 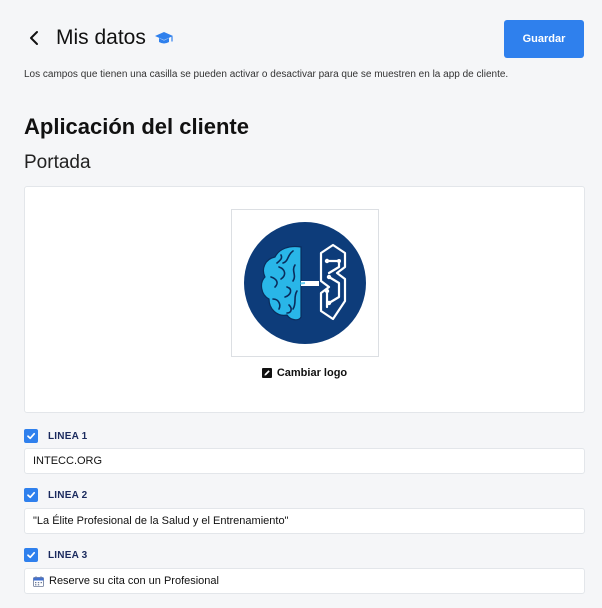 What do you see at coordinates (164, 38) in the screenshot?
I see `graduation-cap-icon` at bounding box center [164, 38].